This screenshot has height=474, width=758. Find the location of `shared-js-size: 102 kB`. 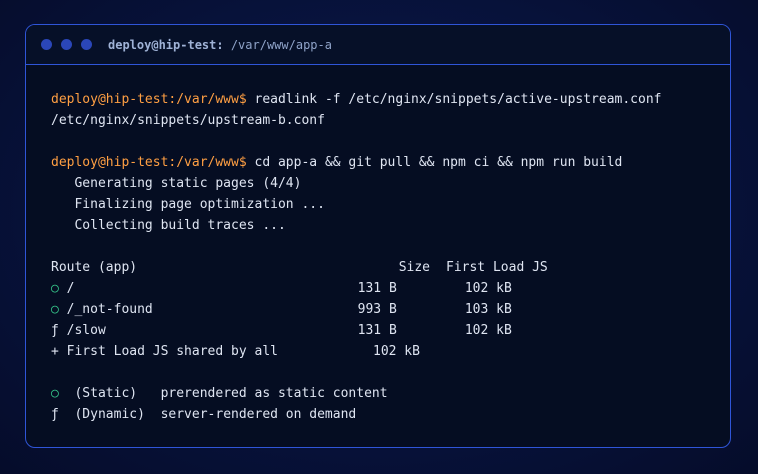

shared-js-size: 102 kB is located at coordinates (396, 351).